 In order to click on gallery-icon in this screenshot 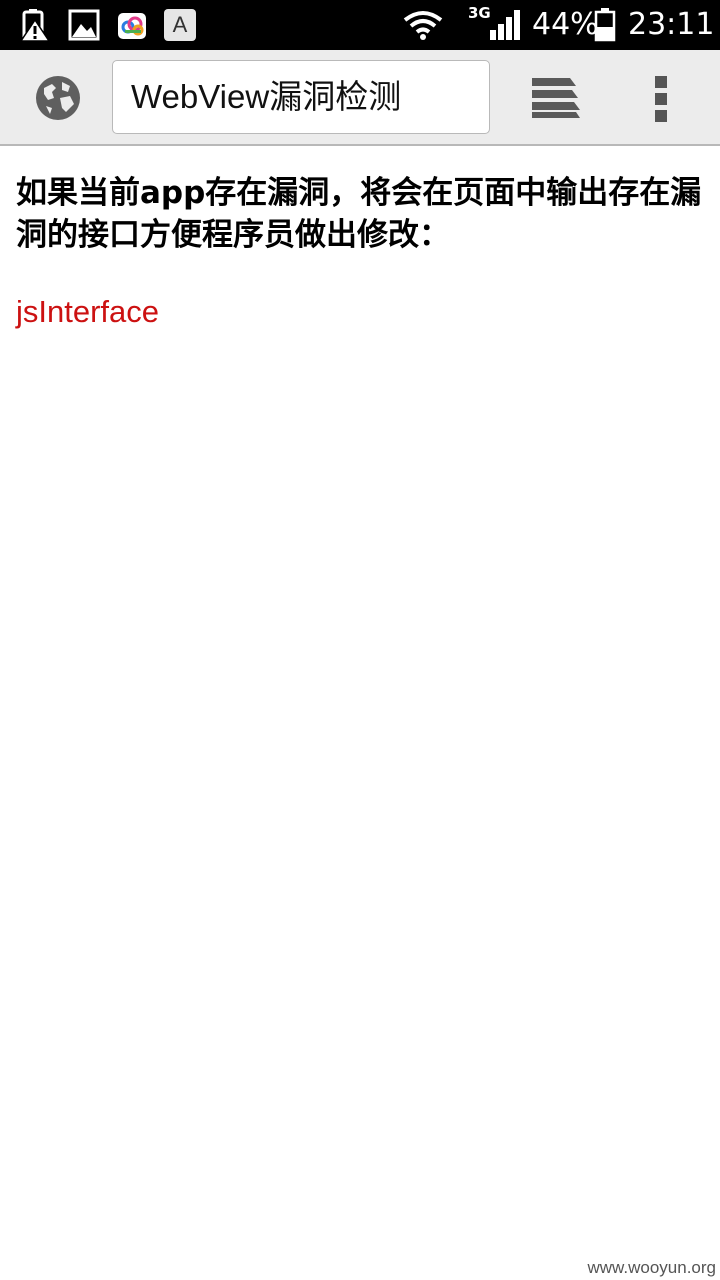, I will do `click(84, 25)`.